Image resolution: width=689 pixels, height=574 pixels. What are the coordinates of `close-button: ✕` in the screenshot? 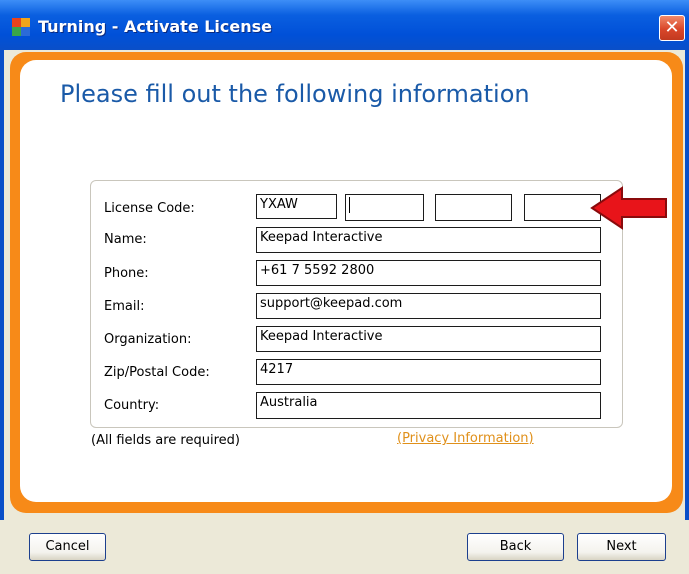 It's located at (672, 28).